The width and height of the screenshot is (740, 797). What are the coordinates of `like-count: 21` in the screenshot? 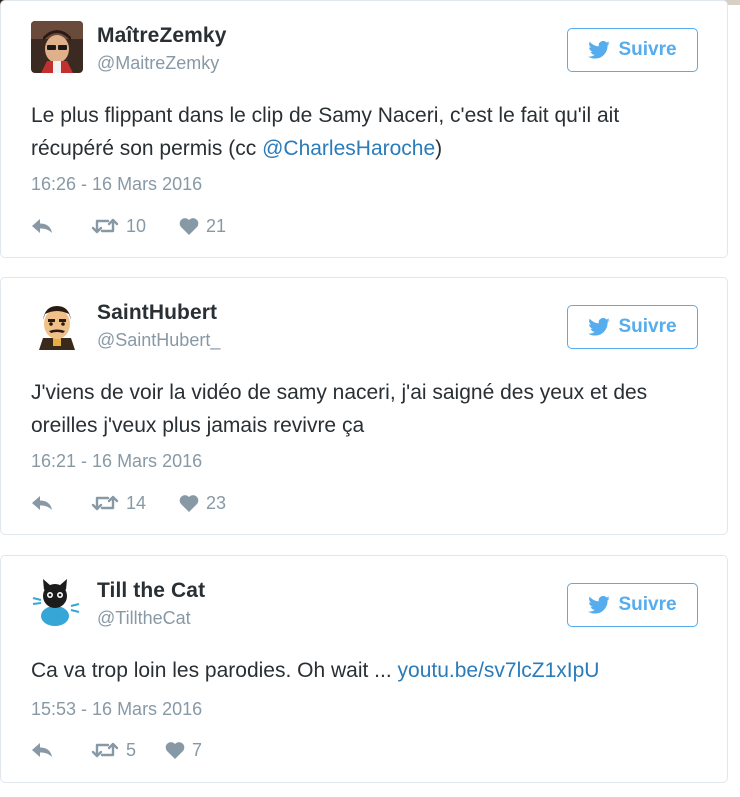 It's located at (216, 225).